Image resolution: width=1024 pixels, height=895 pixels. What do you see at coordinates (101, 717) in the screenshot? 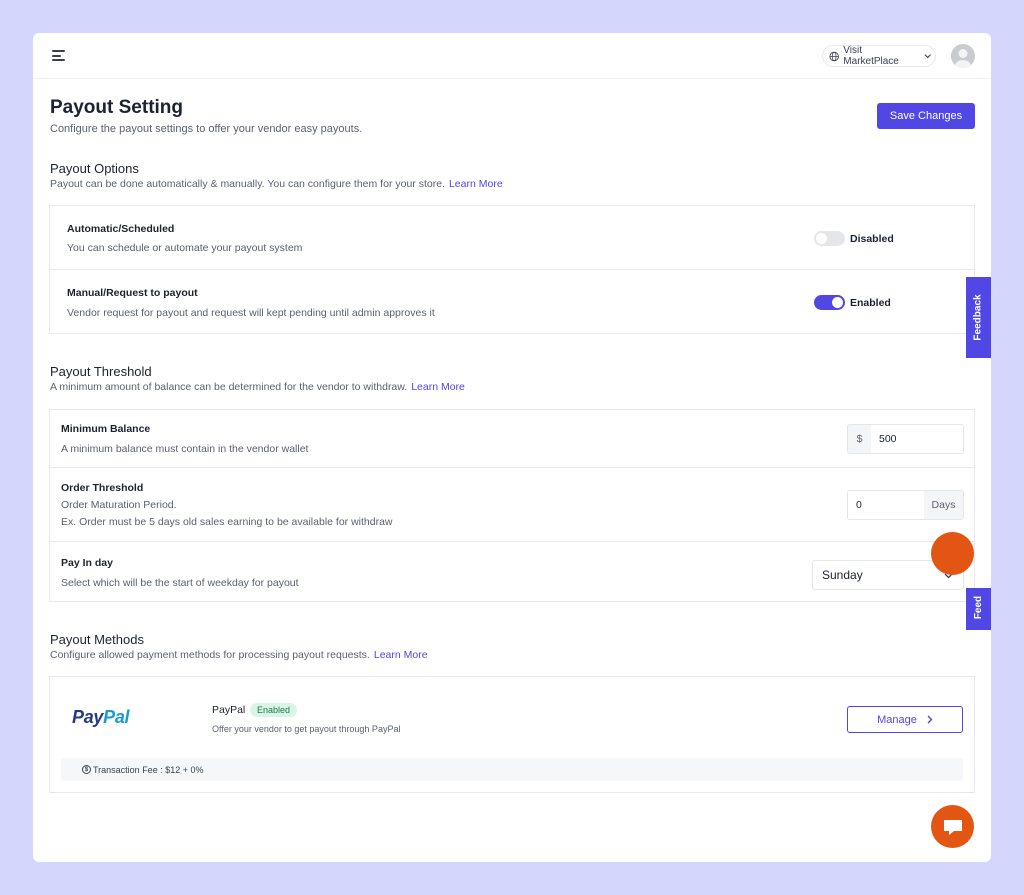
I see `paypal-logo: PayPal` at bounding box center [101, 717].